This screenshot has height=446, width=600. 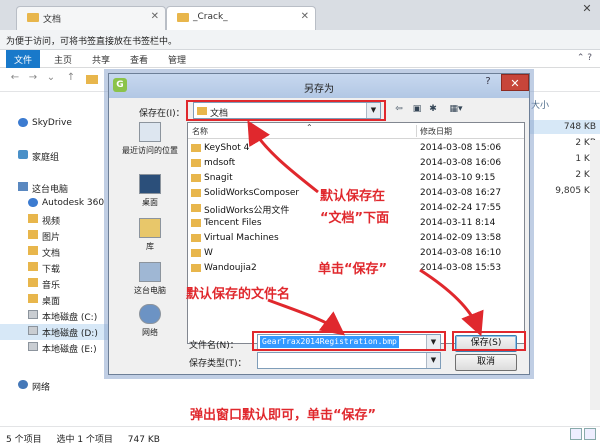 I want to click on arrow-to-save-location, so click(x=283, y=157).